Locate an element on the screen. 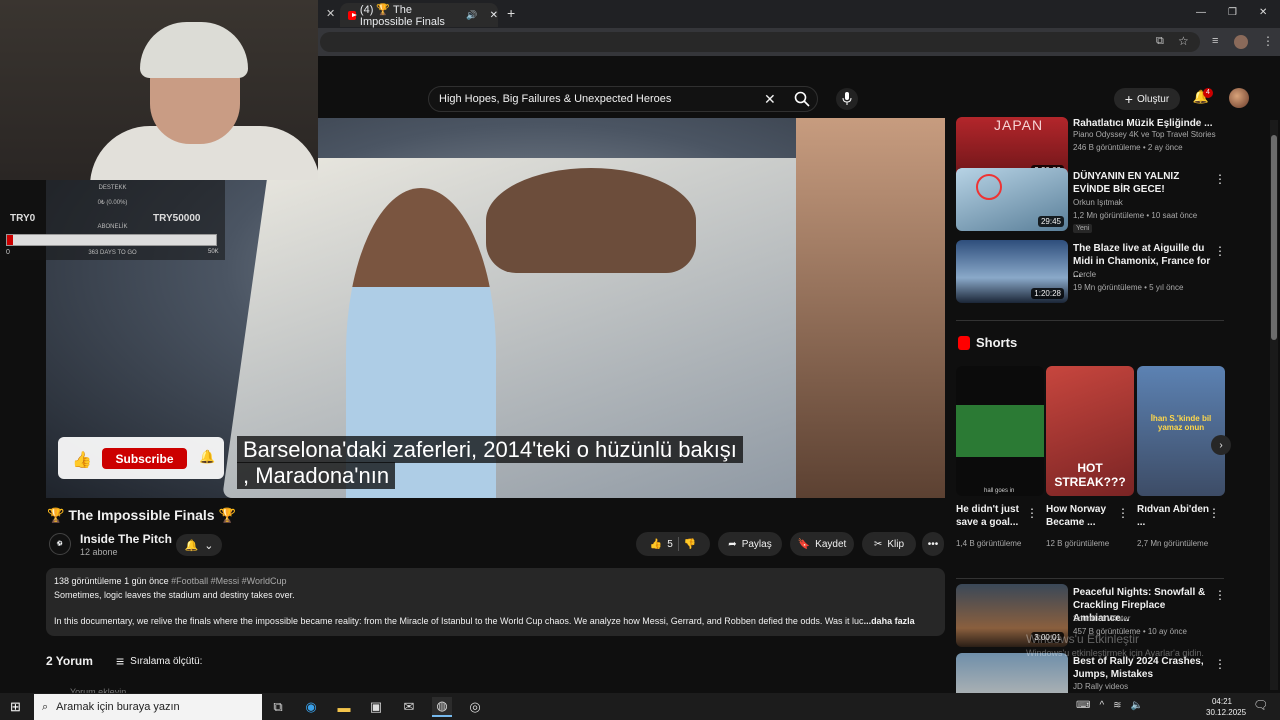 The image size is (1280, 720). mail-icon: ✉ is located at coordinates (409, 707).